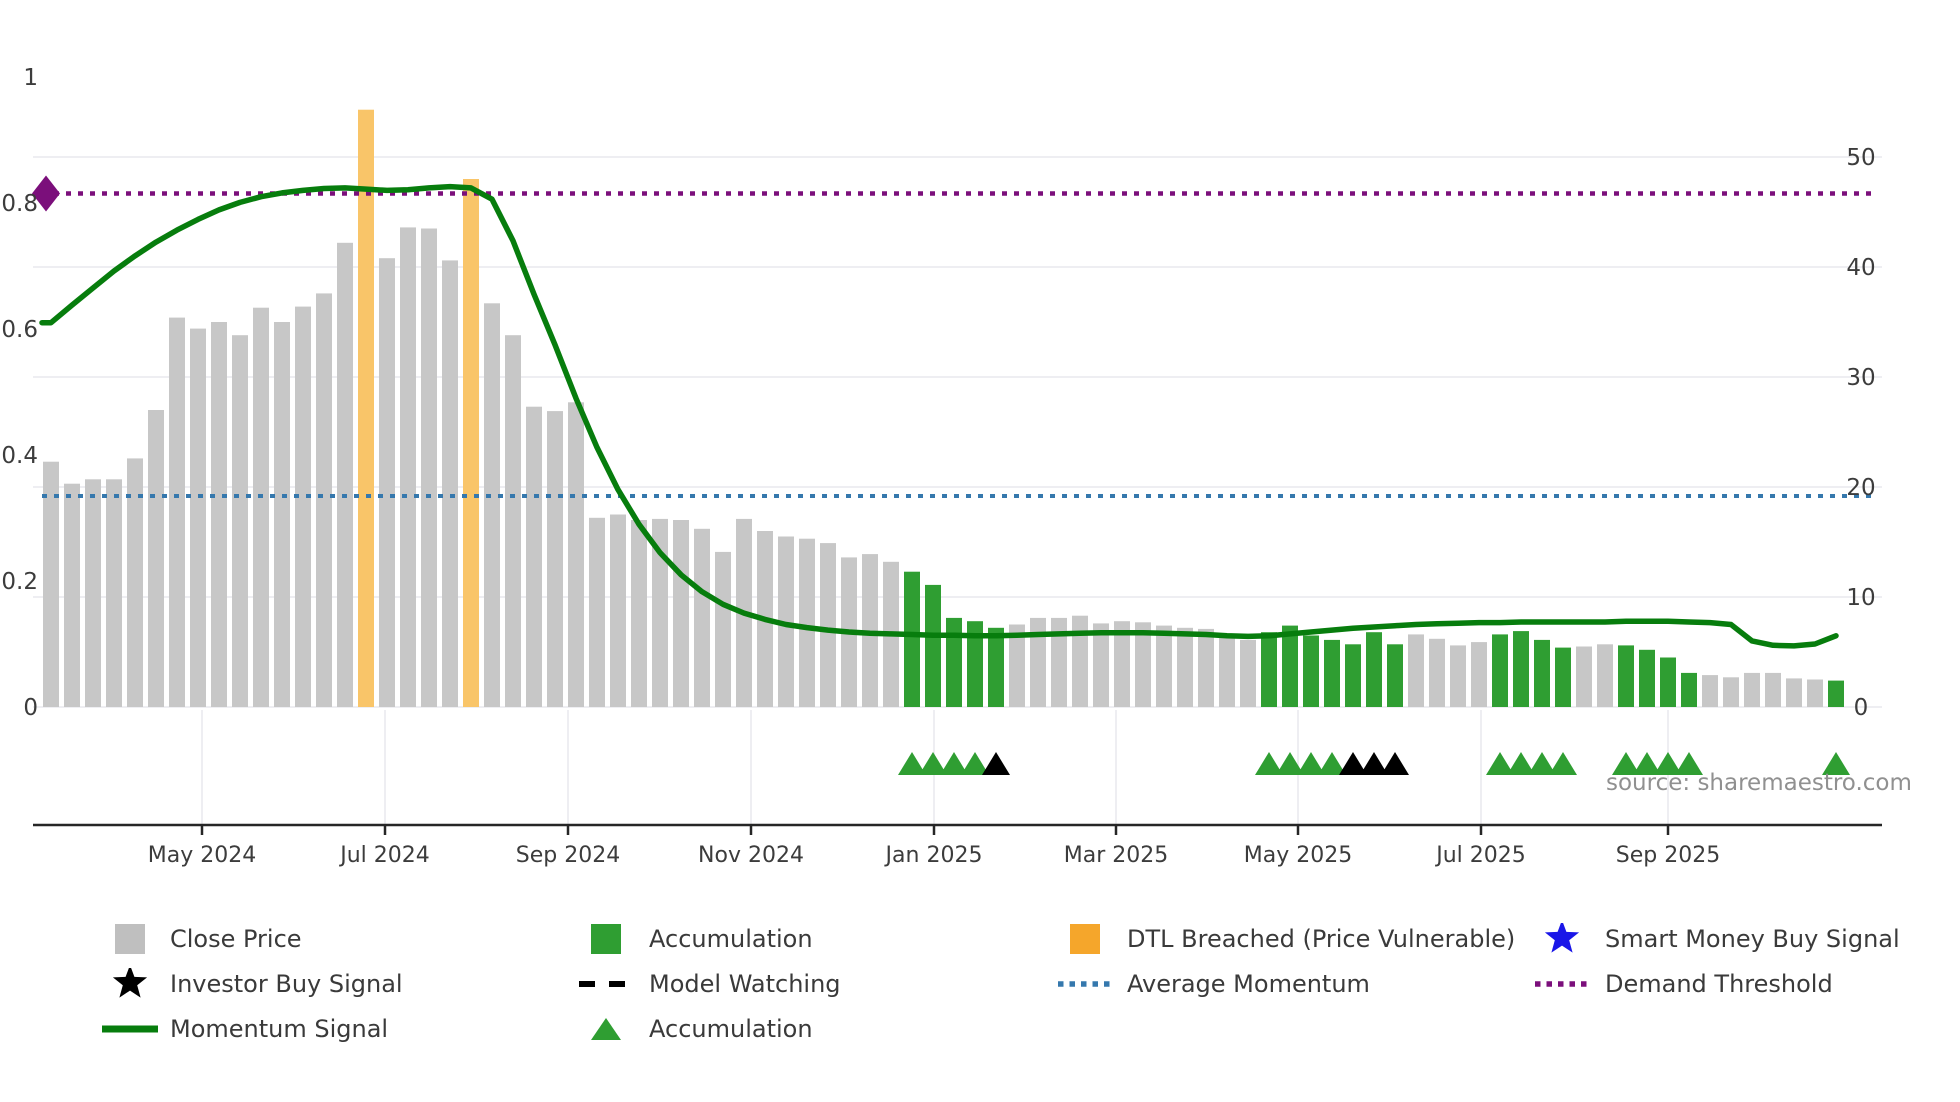 This screenshot has width=1960, height=1102. What do you see at coordinates (933, 855) in the screenshot?
I see `x-tick-label: Jan 2025` at bounding box center [933, 855].